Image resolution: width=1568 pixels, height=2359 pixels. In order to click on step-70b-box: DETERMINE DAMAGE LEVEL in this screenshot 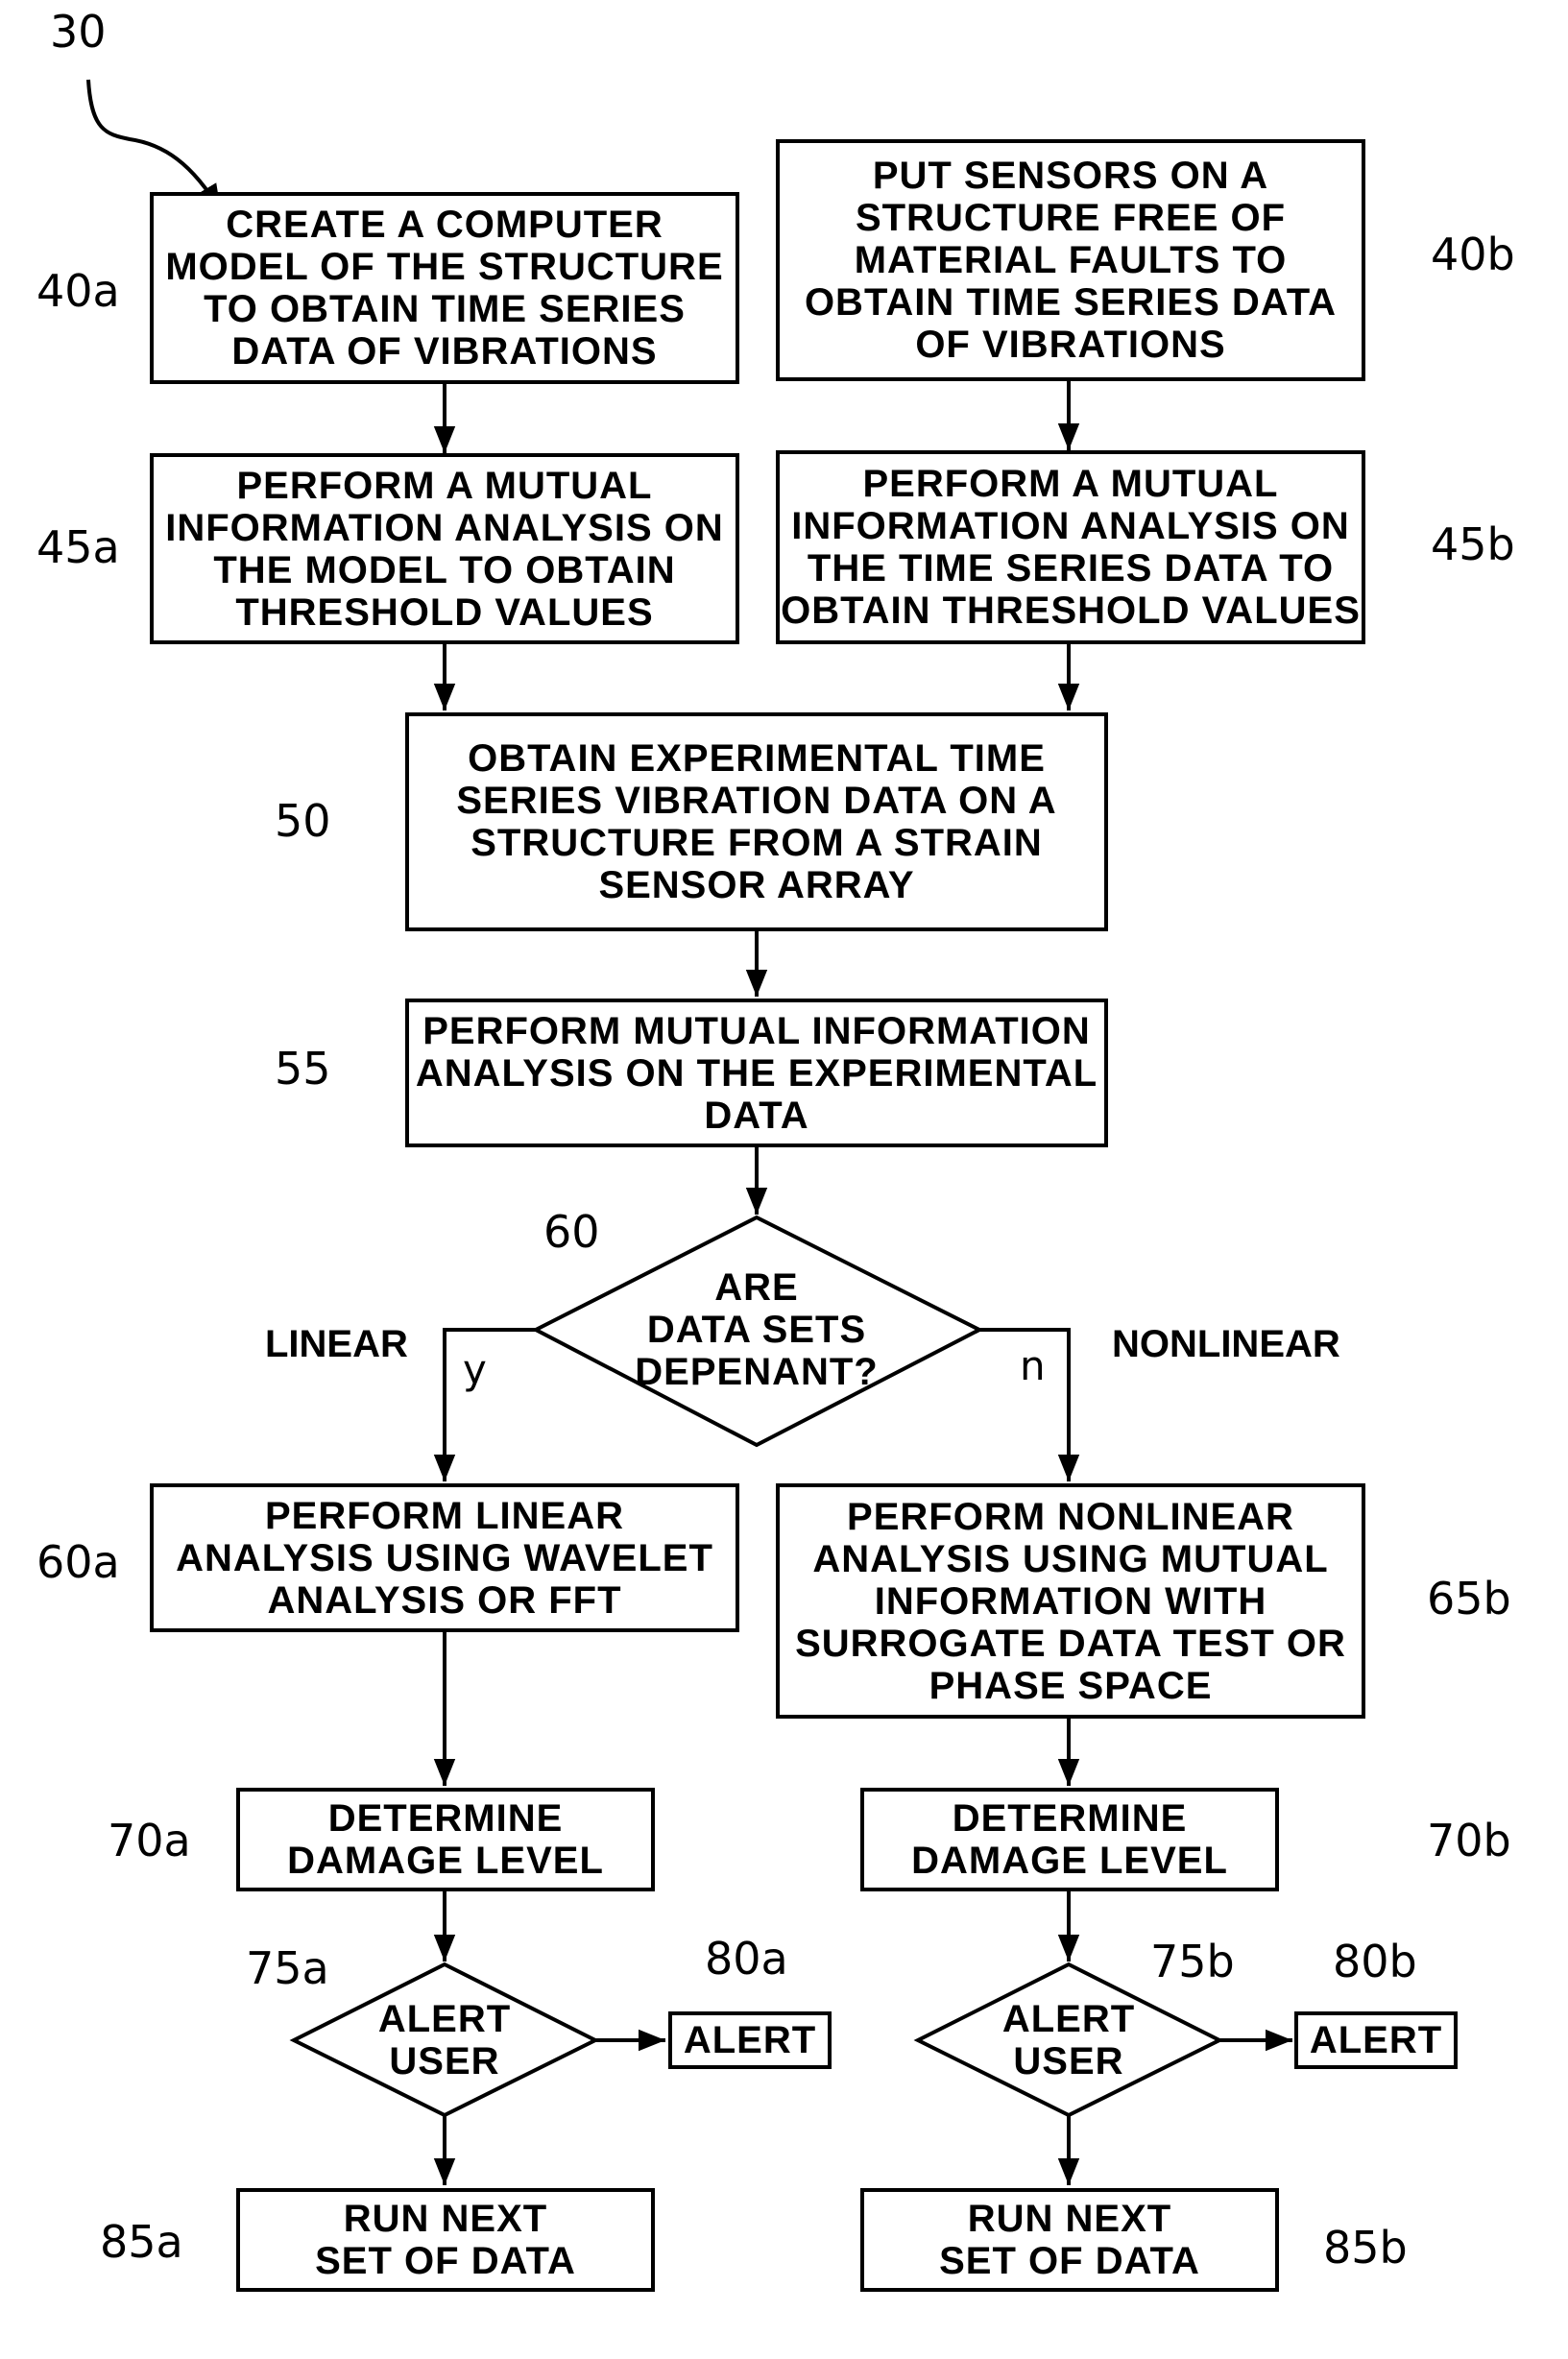, I will do `click(1069, 1840)`.